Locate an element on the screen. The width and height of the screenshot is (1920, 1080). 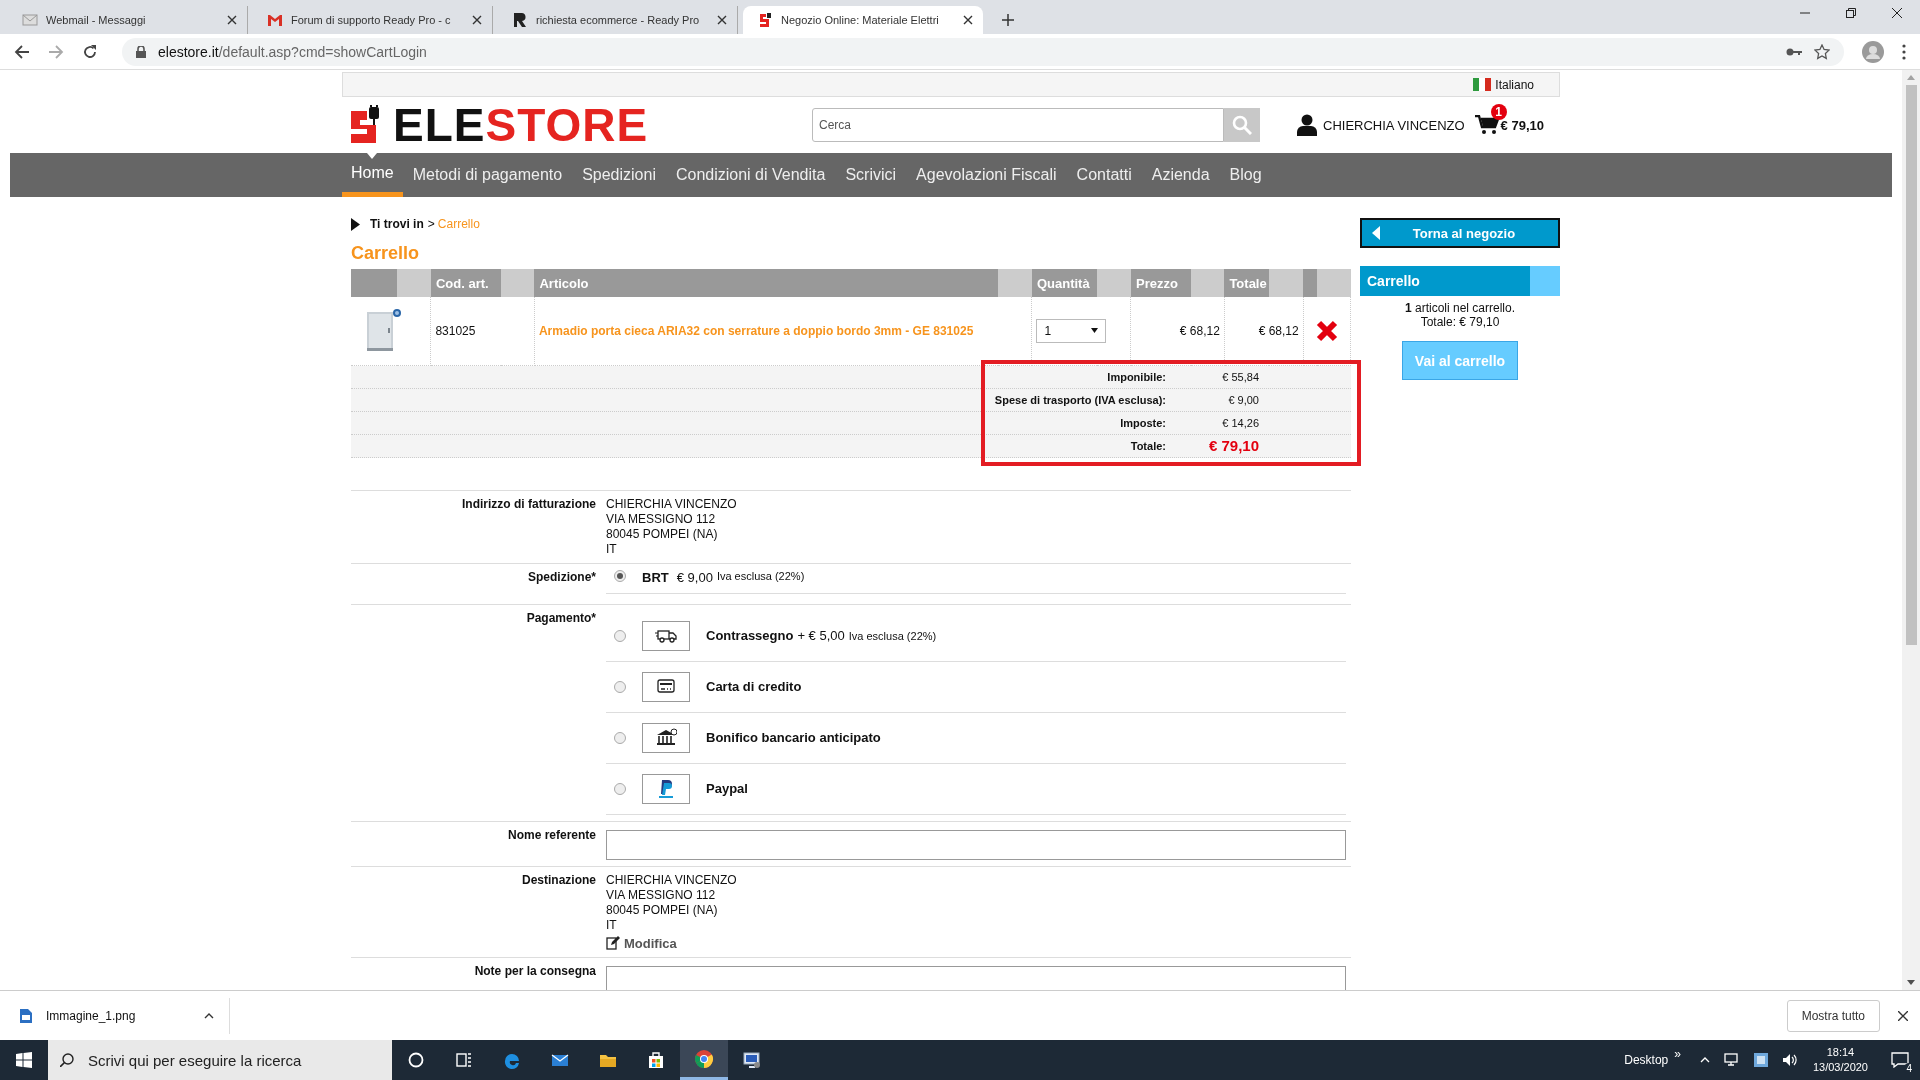
option-note: Iva esclusa (22%) is located at coordinates (892, 635).